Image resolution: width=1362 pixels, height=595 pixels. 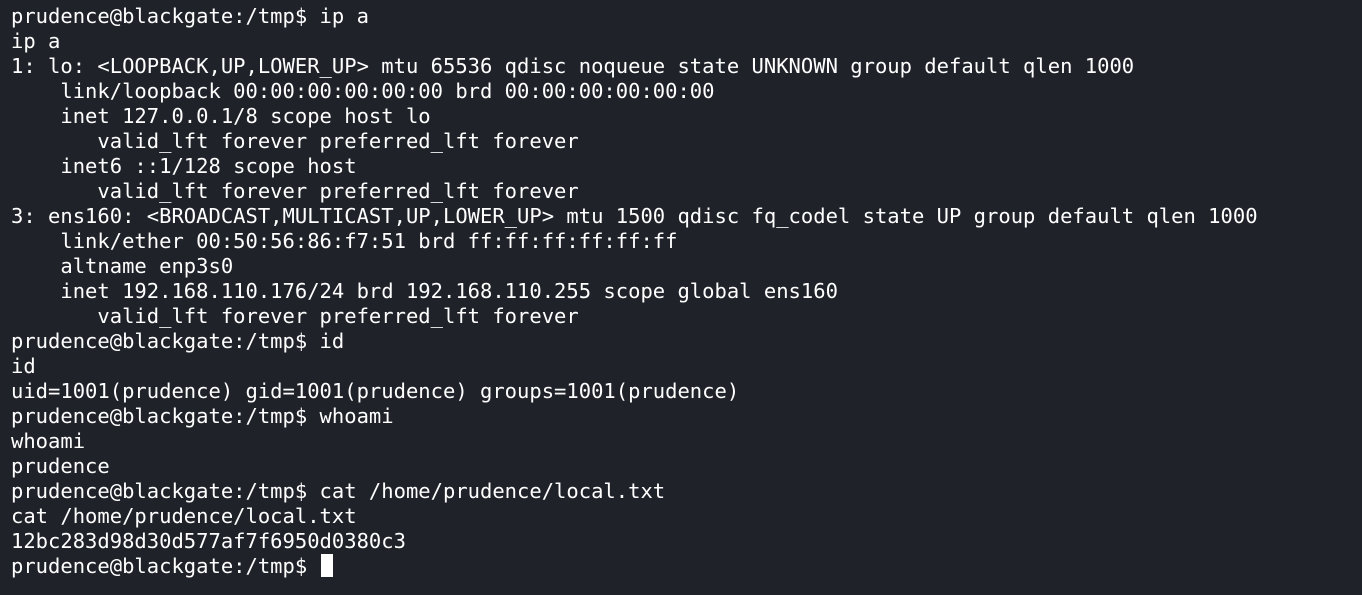 I want to click on terminal-prompt: prudence@blackgate:/tmp$, so click(x=165, y=566).